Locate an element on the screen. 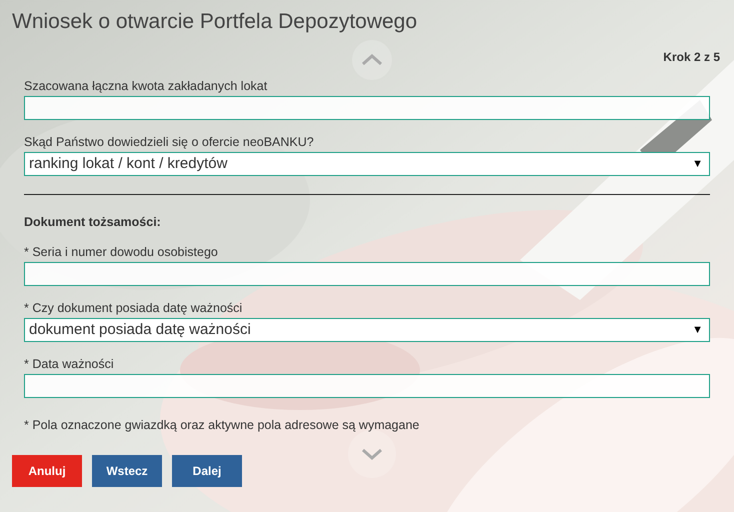 This screenshot has height=512, width=734. section-heading: Dokument tożsamości: is located at coordinates (93, 222).